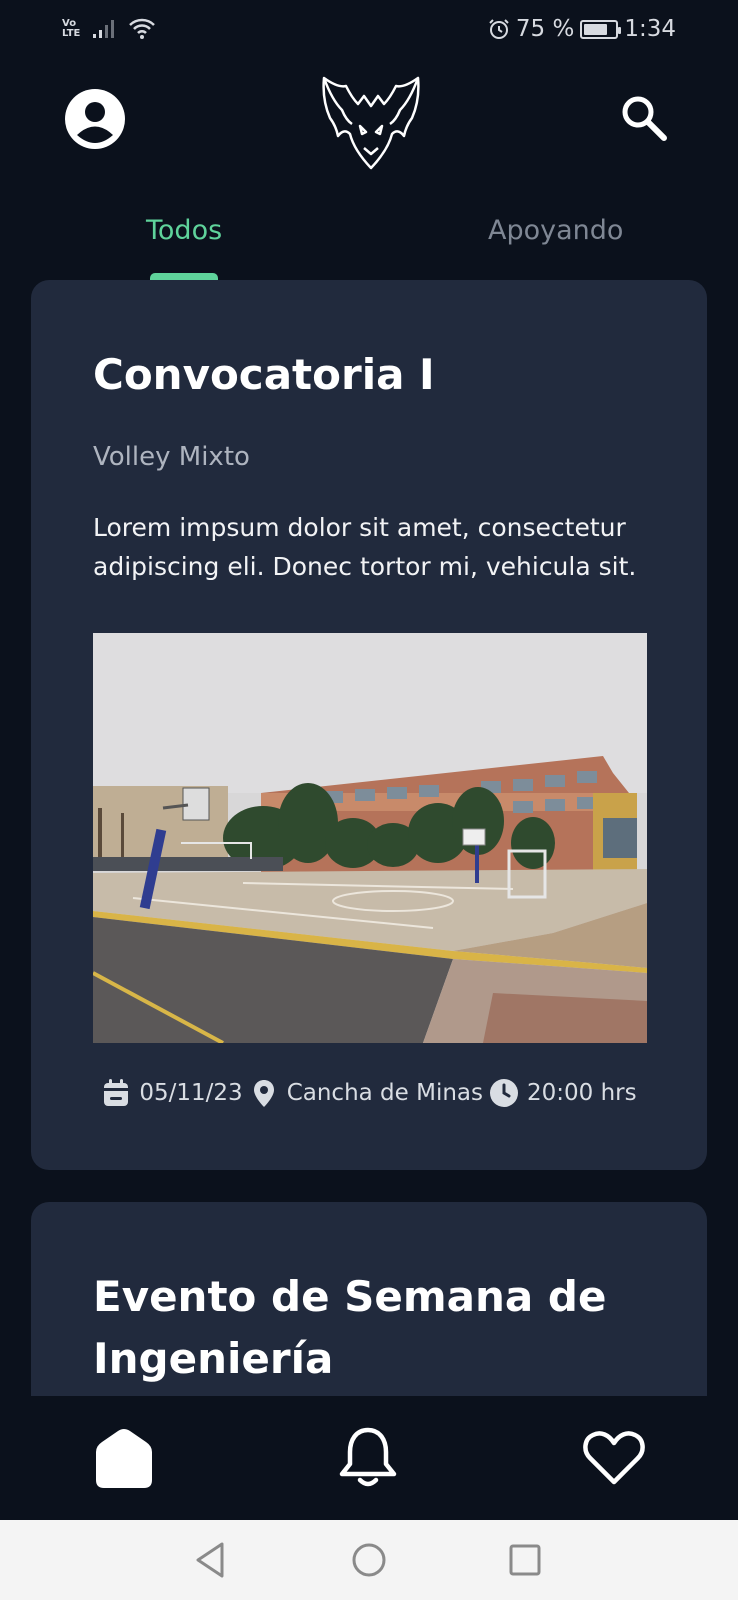 Image resolution: width=738 pixels, height=1600 pixels. I want to click on event-meta: 05/11/23 Cancha de Minas 20:00 hrs, so click(369, 1093).